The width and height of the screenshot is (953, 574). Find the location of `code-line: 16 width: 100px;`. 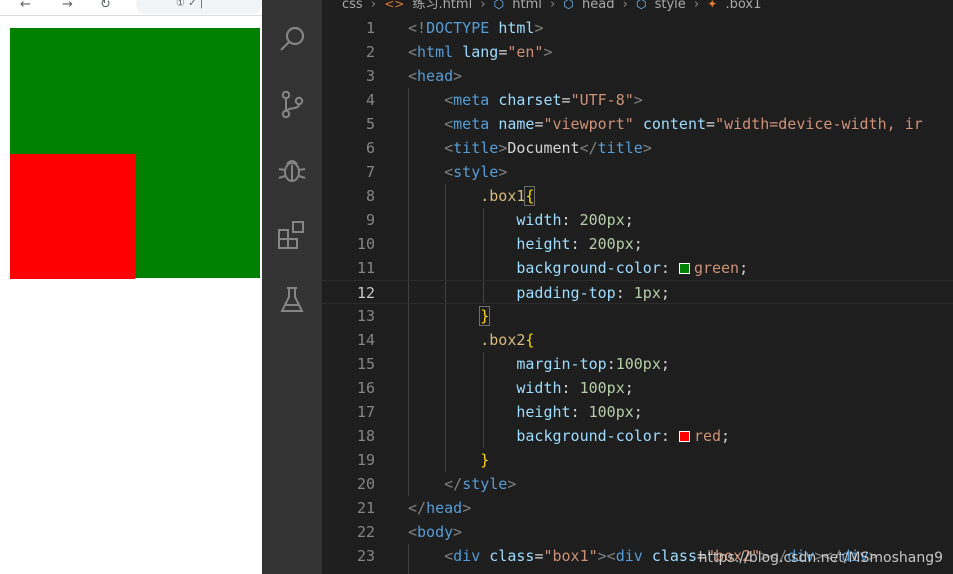

code-line: 16 width: 100px; is located at coordinates (637, 388).